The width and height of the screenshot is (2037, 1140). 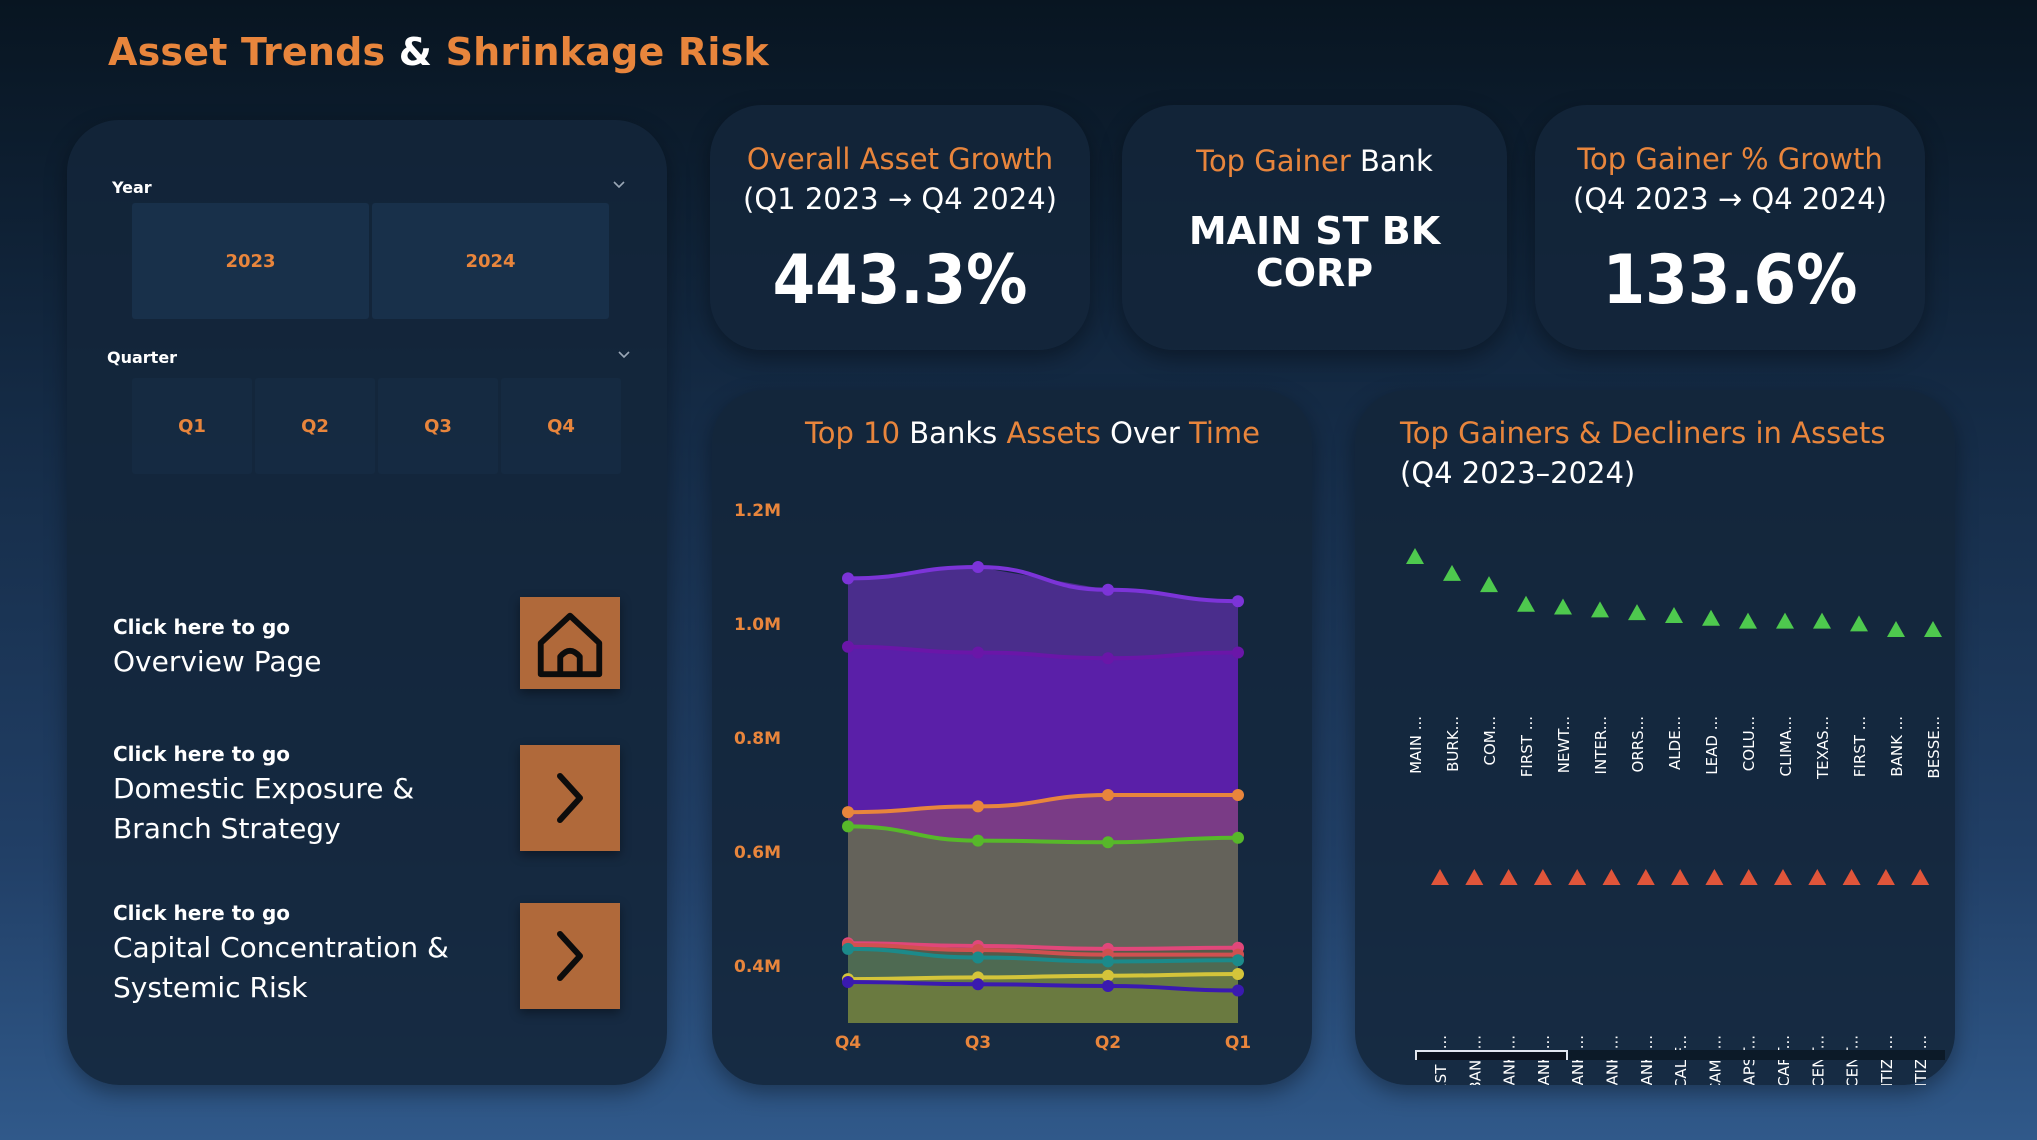 What do you see at coordinates (900, 280) in the screenshot?
I see `kpi-growth-value: 443.3%` at bounding box center [900, 280].